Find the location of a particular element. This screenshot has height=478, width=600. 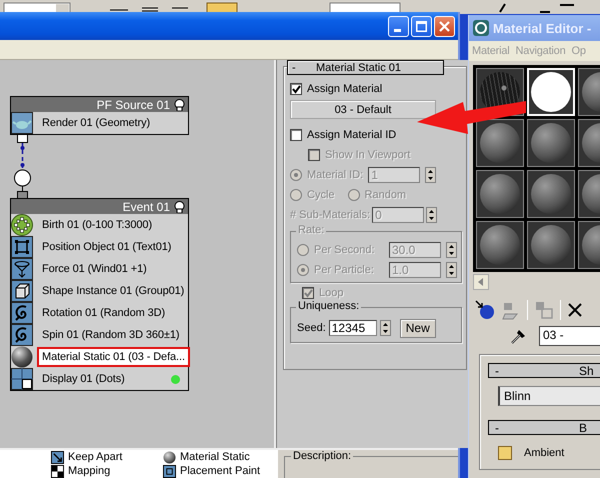

dotted-circle-icon is located at coordinates (22, 225).